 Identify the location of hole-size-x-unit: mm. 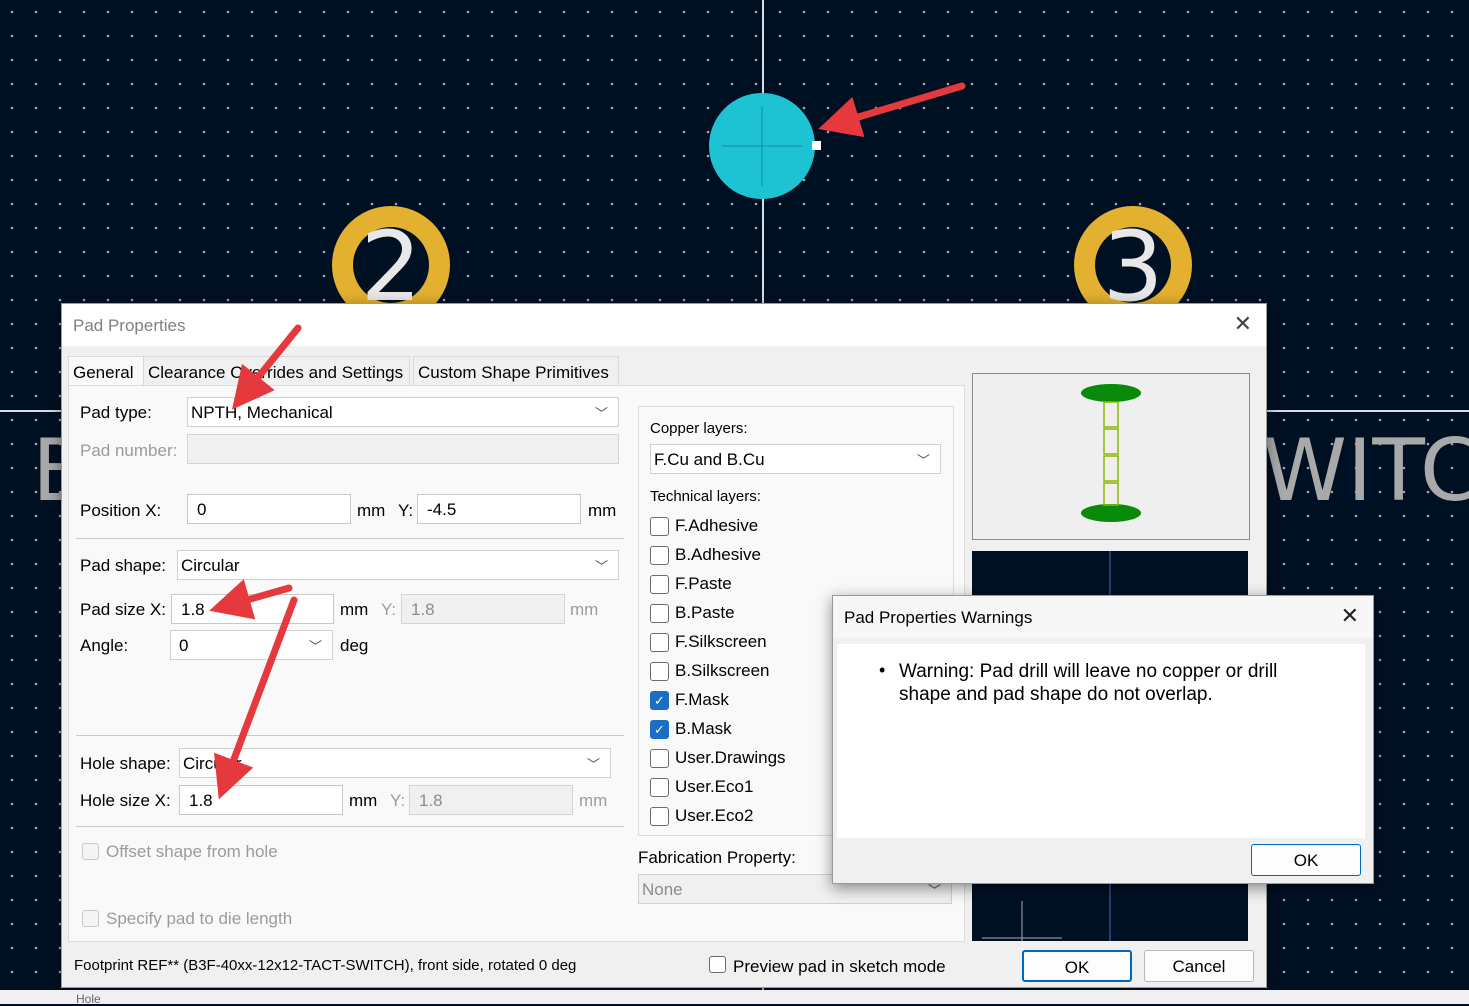
(363, 800).